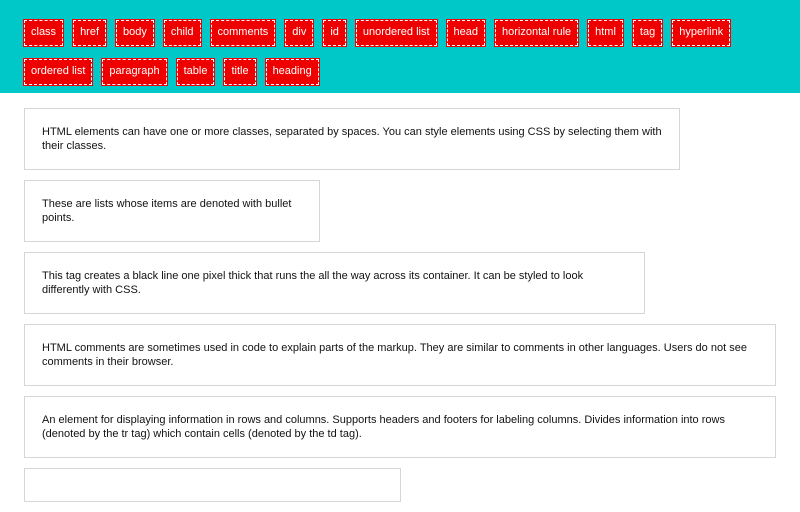  Describe the element at coordinates (537, 33) in the screenshot. I see `tag-button-horizontal-rule: horizontal rule` at that location.